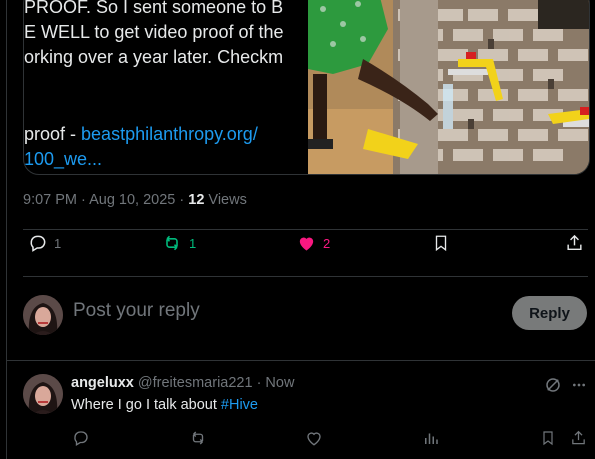 The image size is (595, 459). I want to click on card-proof-prefix: proof -, so click(53, 134).